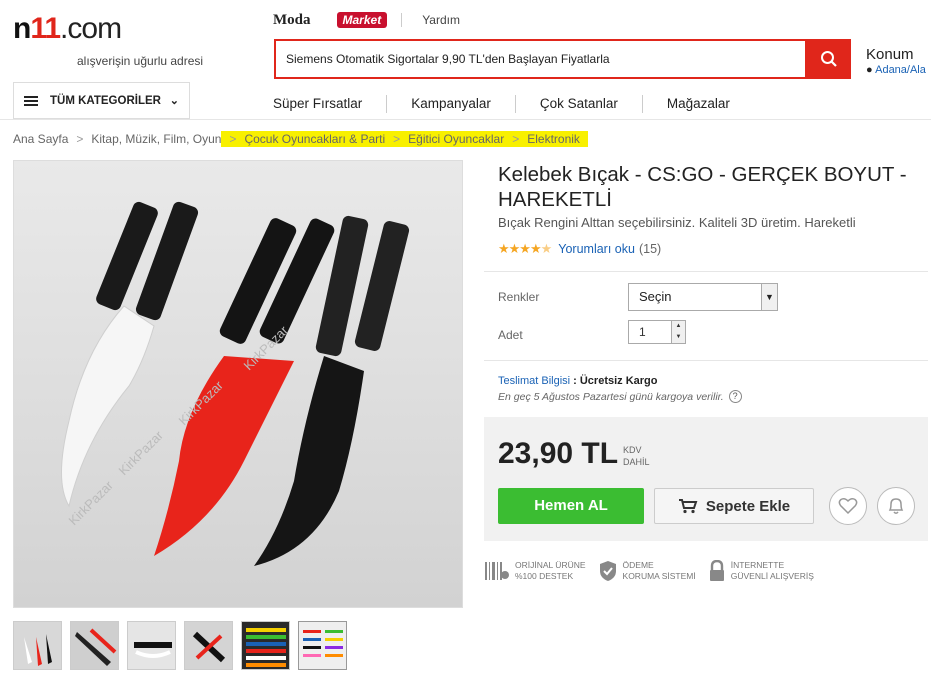 This screenshot has width=931, height=683. What do you see at coordinates (535, 571) in the screenshot?
I see `badge-original: ORİJİNAL ÜRÜNE %100 DESTEK` at bounding box center [535, 571].